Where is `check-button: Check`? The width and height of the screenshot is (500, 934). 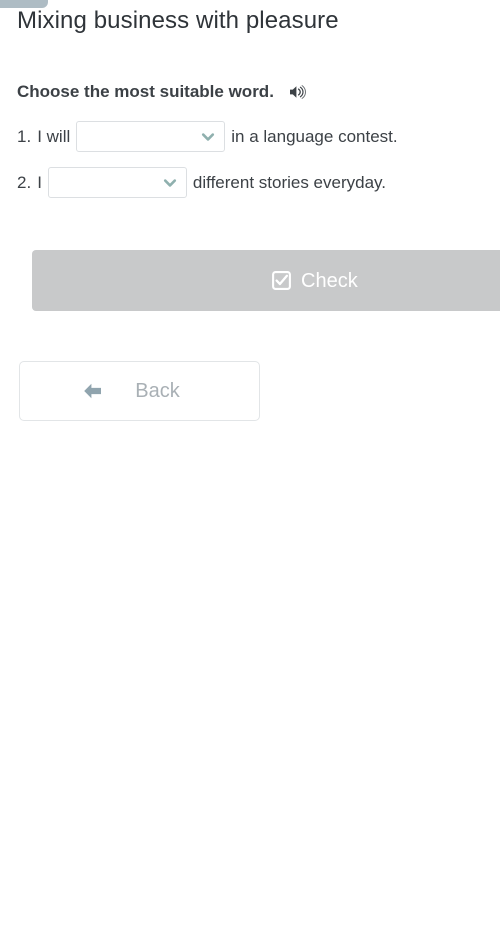 check-button: Check is located at coordinates (266, 280).